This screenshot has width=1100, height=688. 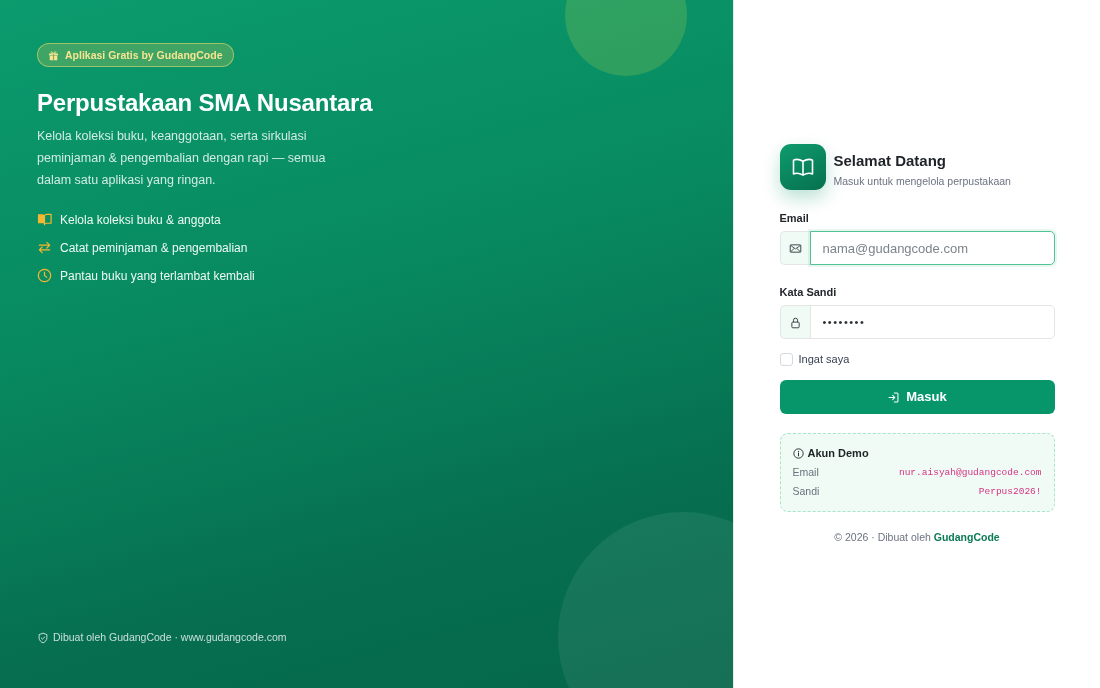 I want to click on welcome-subtitle: Masuk untuk mengelola perpustakaan, so click(x=922, y=181).